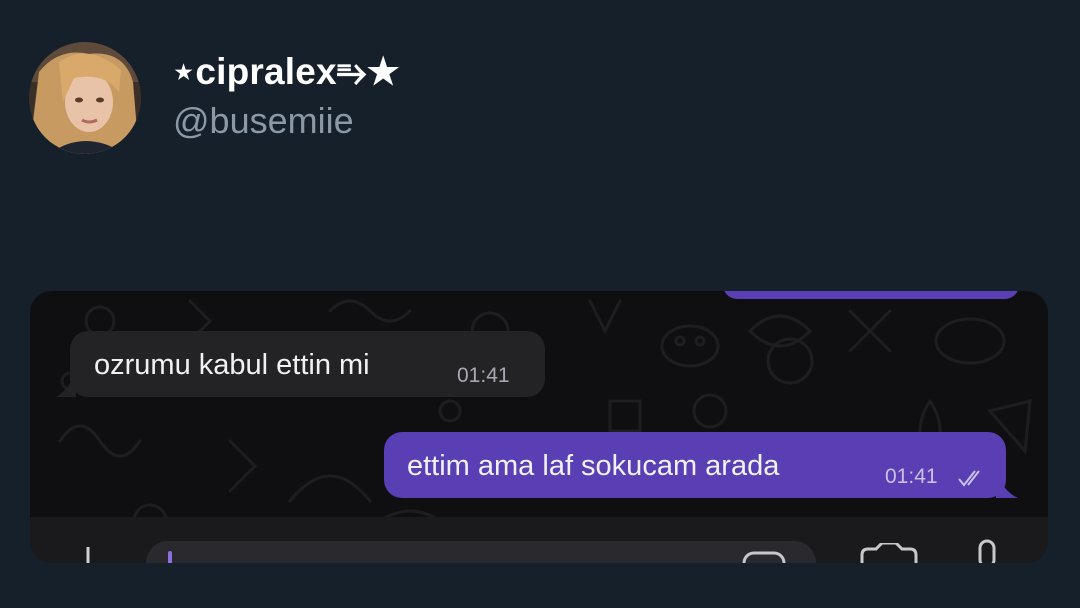 Image resolution: width=1080 pixels, height=608 pixels. I want to click on message-text: ozrumu kabul ettin mi, so click(232, 365).